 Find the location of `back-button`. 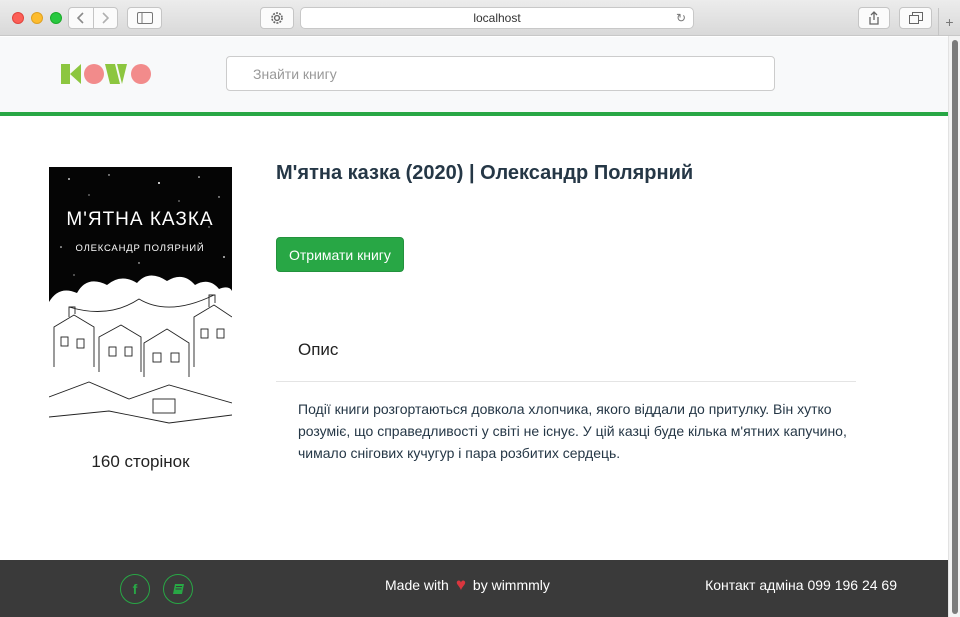

back-button is located at coordinates (81, 18).